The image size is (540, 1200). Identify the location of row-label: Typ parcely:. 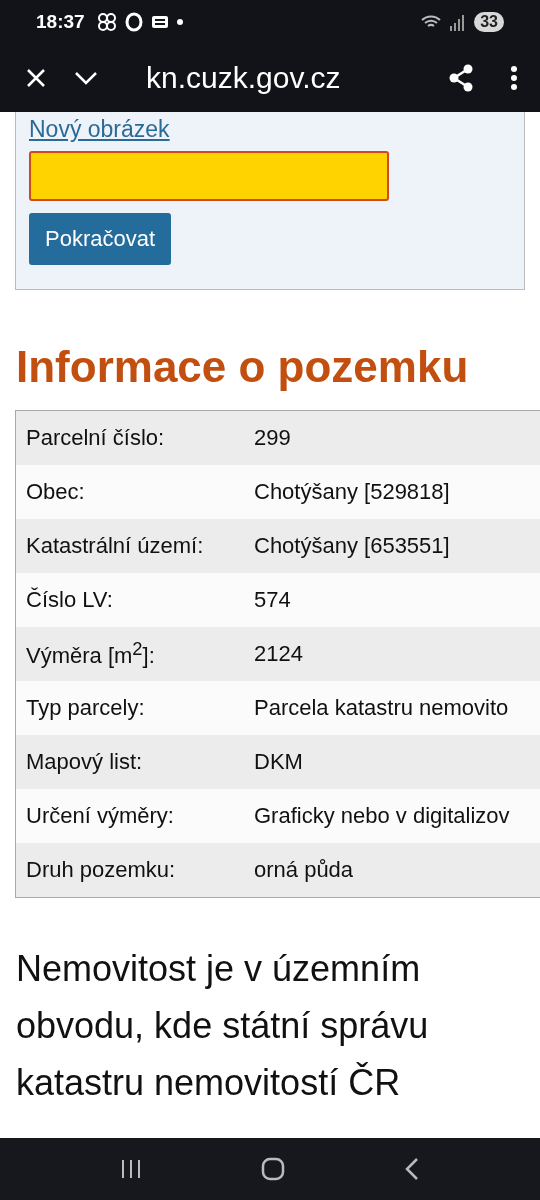
(85, 708).